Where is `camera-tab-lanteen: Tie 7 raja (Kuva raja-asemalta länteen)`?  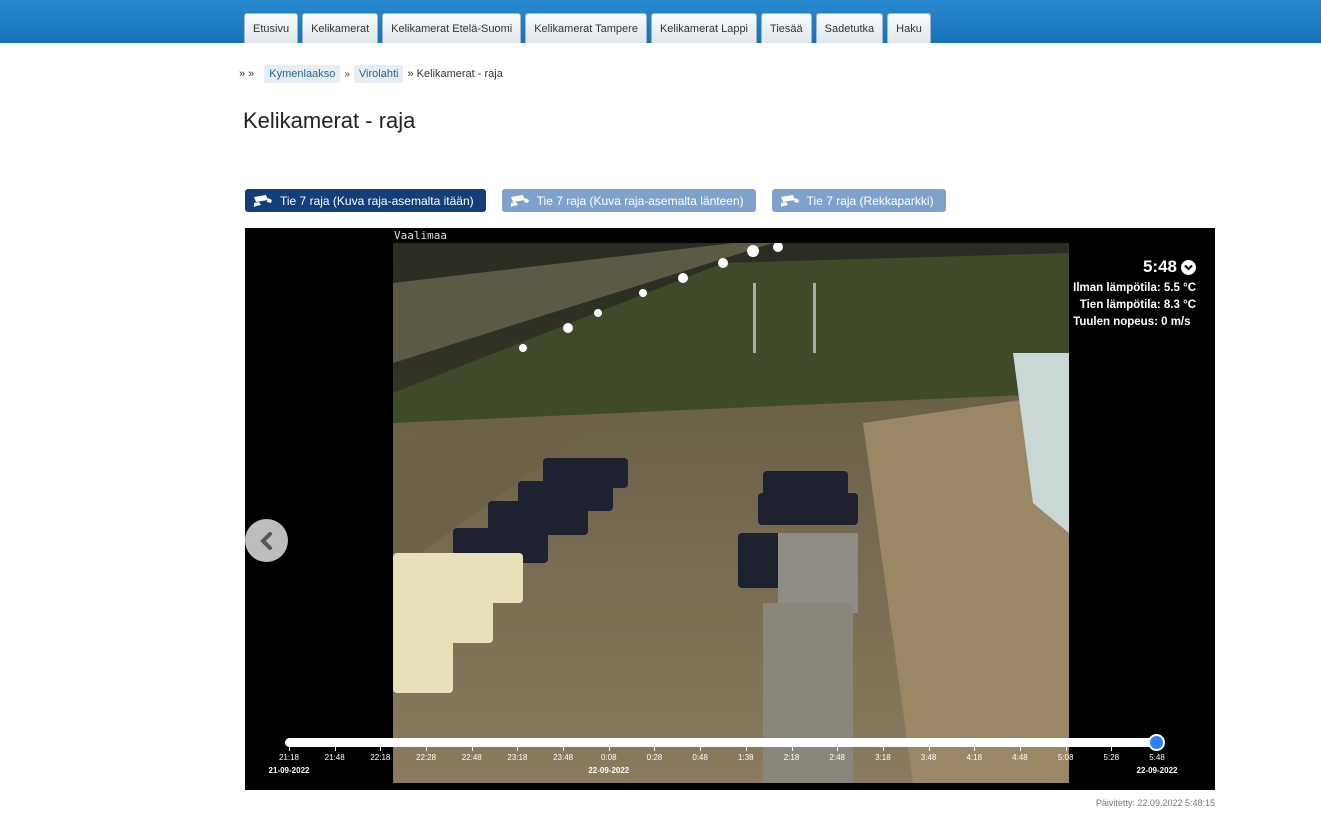 camera-tab-lanteen: Tie 7 raja (Kuva raja-asemalta länteen) is located at coordinates (628, 200).